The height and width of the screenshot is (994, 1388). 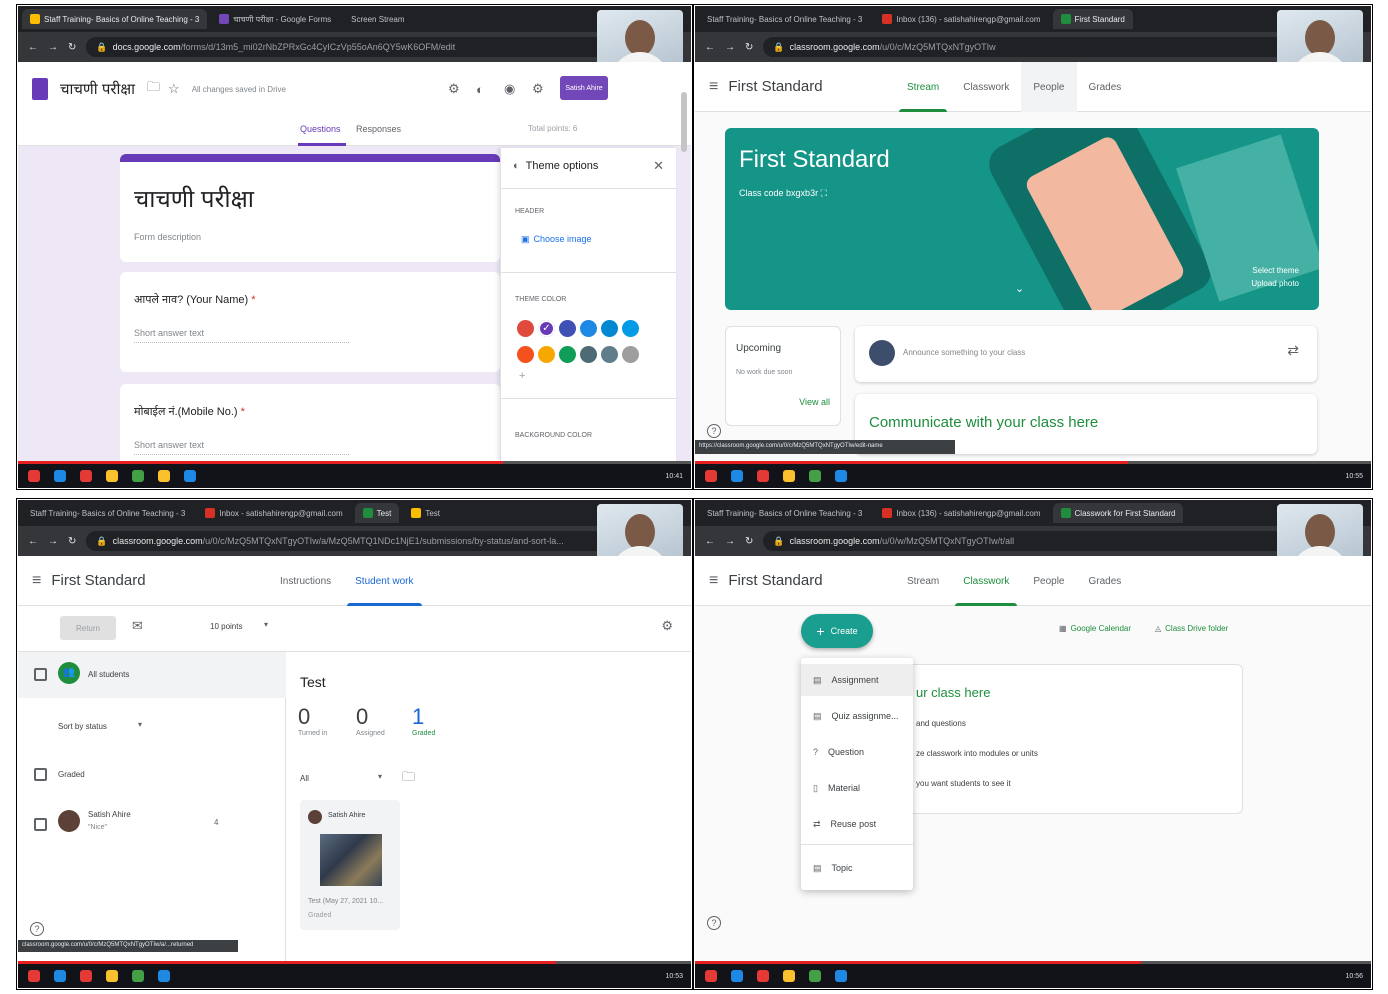 I want to click on google-calendar-link: ▦ Google Calendar, so click(x=1095, y=628).